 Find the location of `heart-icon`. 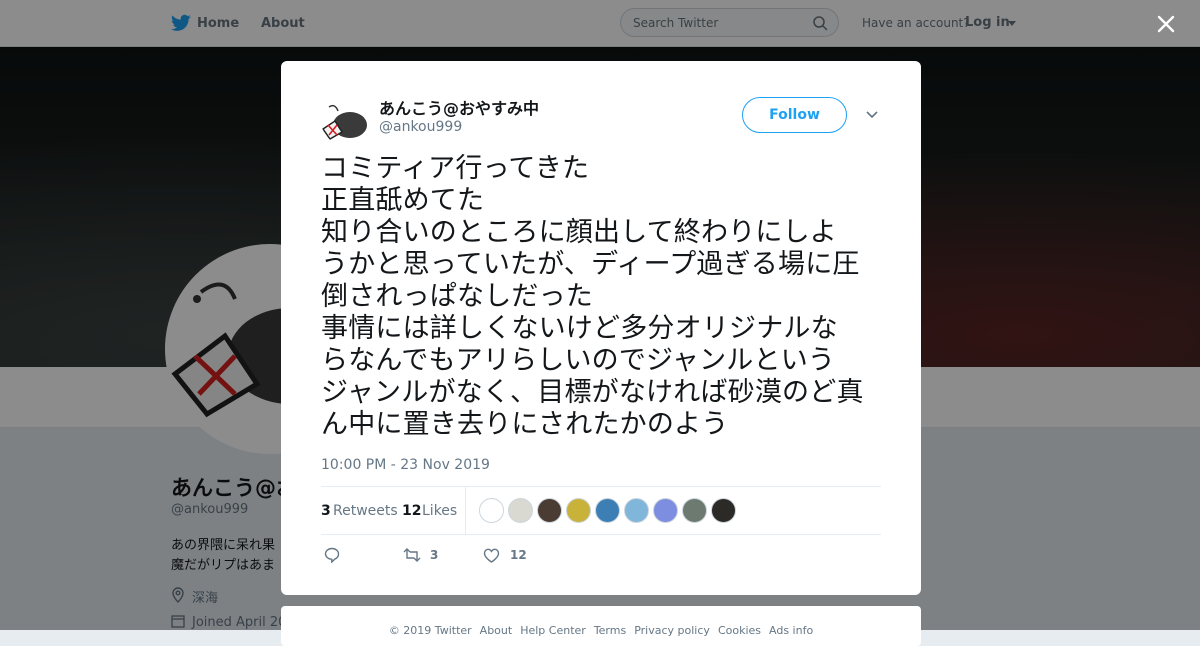

heart-icon is located at coordinates (491, 555).